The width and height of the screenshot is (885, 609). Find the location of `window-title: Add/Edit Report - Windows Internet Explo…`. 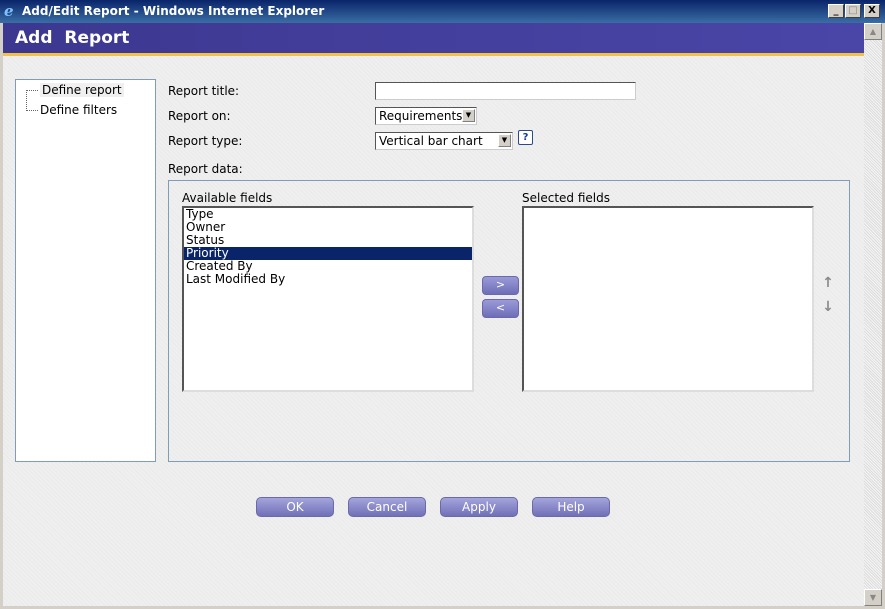

window-title: Add/Edit Report - Windows Internet Explo… is located at coordinates (173, 11).